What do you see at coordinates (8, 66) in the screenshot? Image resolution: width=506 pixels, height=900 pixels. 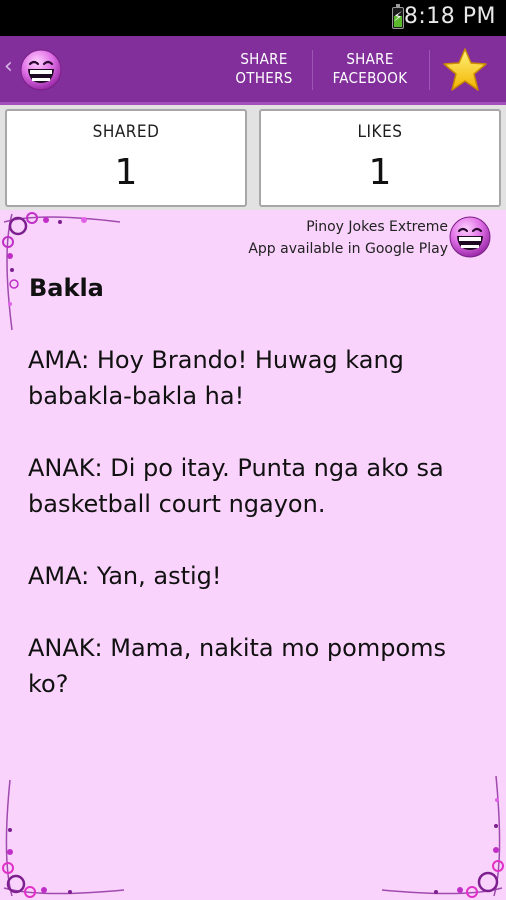 I see `back-chevron-icon: ‹` at bounding box center [8, 66].